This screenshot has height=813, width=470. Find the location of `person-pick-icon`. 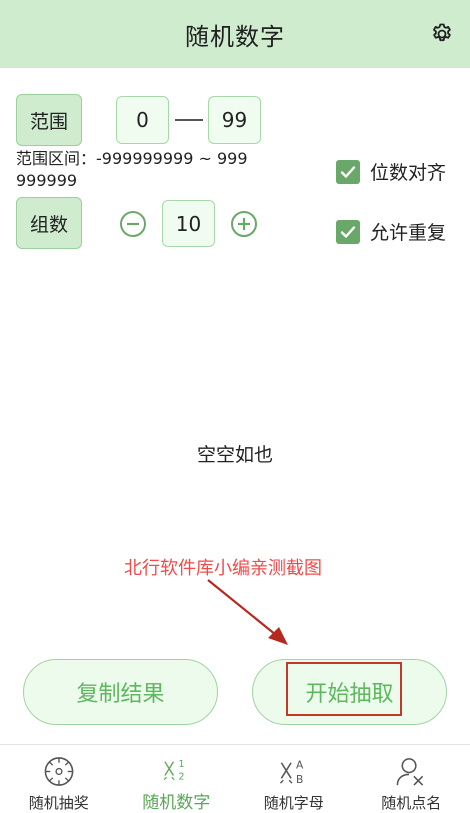

person-pick-icon is located at coordinates (410, 772).